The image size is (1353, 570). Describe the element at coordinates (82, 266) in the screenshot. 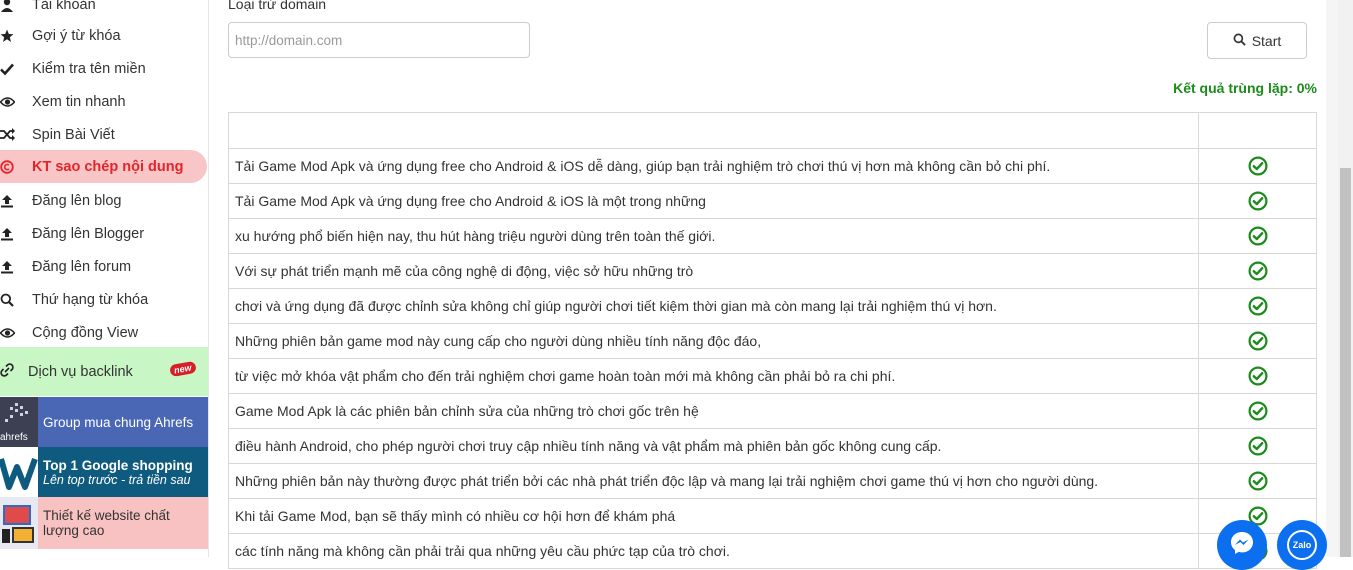

I see `sidebar-item-label: Đăng lên forum` at that location.